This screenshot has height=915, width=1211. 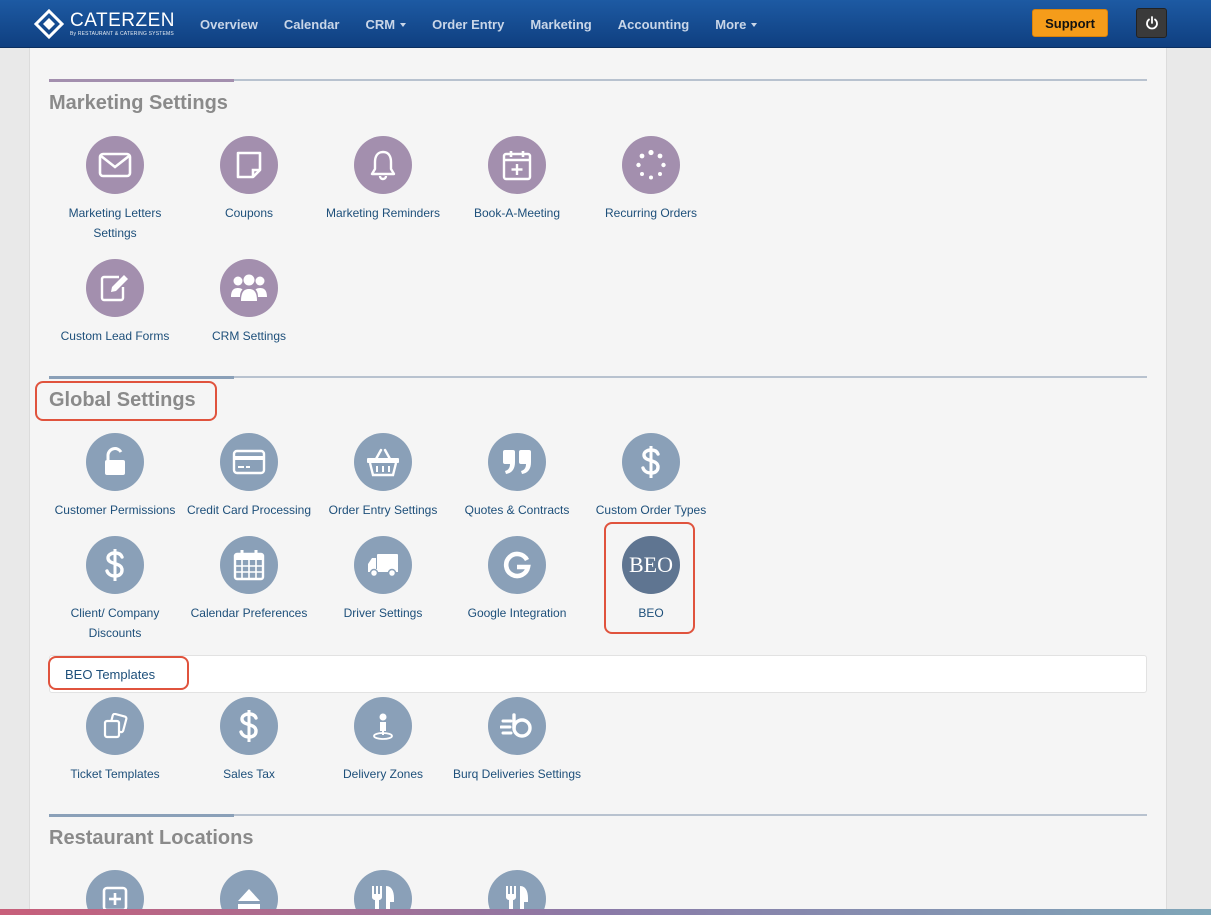 What do you see at coordinates (138, 103) in the screenshot?
I see `marketing-settings-title: Marketing Settings` at bounding box center [138, 103].